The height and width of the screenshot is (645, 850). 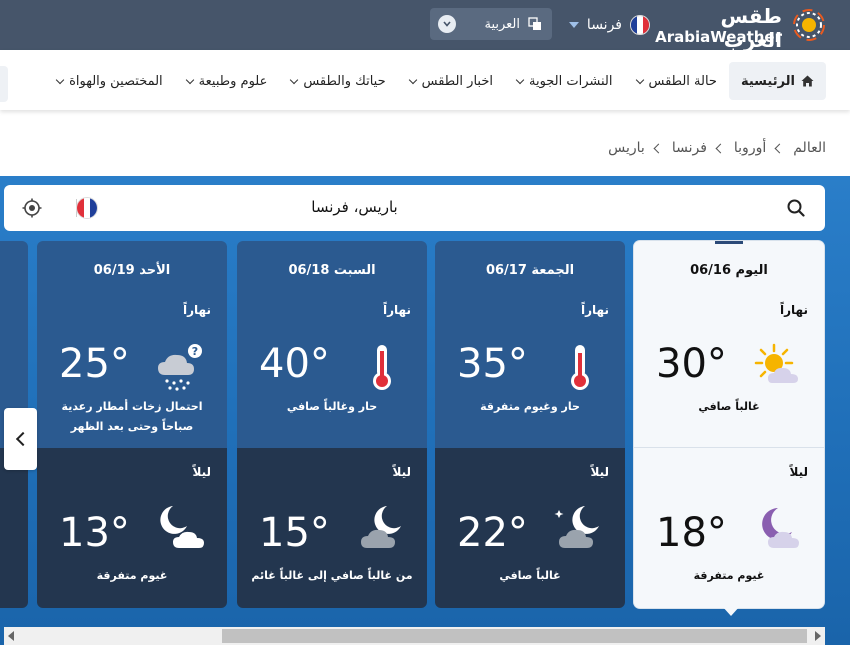 I want to click on nav-item-label: حياتك والطقس, so click(x=344, y=81).